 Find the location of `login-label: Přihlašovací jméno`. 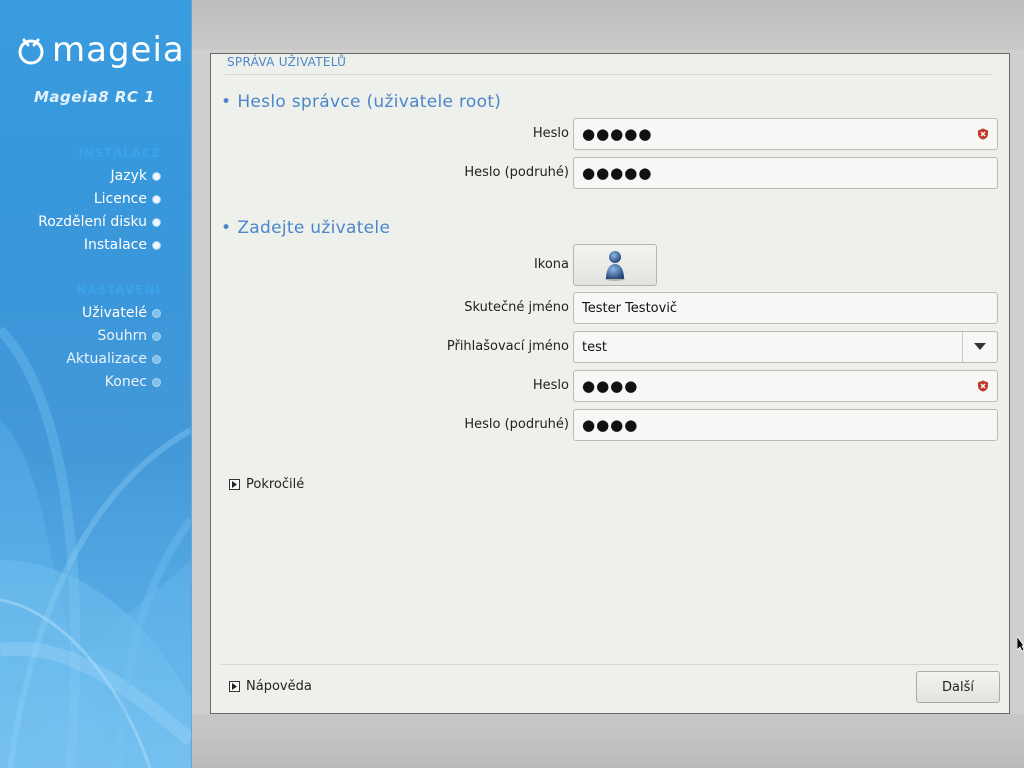

login-label: Přihlašovací jméno is located at coordinates (507, 346).